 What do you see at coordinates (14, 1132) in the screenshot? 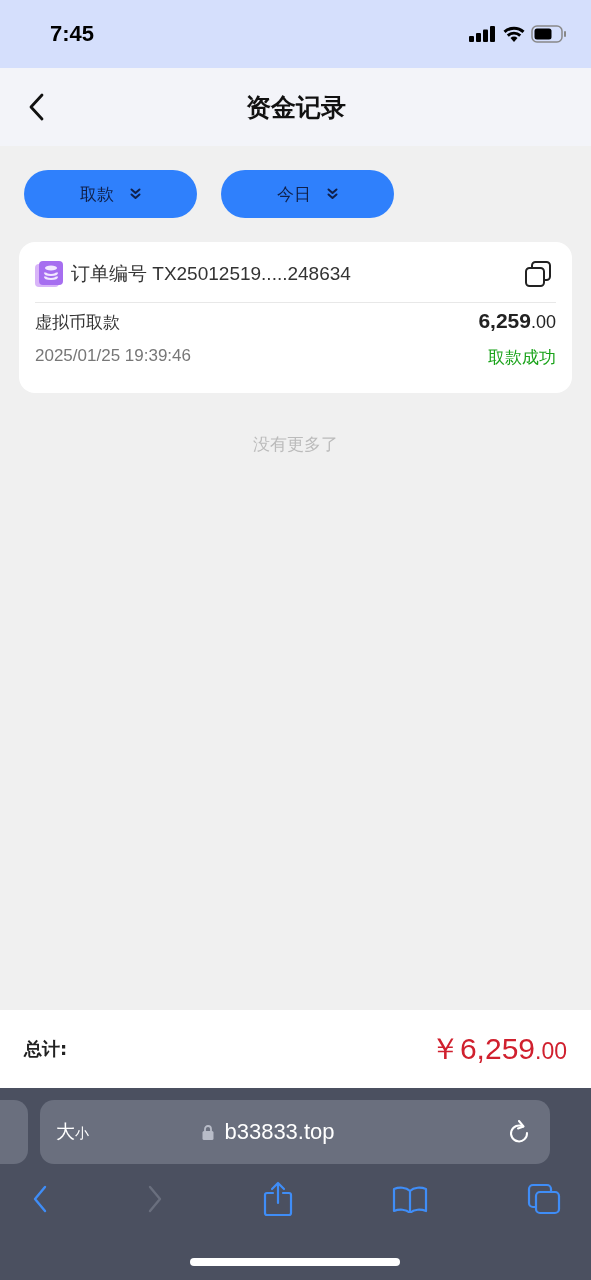
I see `tab-edge` at bounding box center [14, 1132].